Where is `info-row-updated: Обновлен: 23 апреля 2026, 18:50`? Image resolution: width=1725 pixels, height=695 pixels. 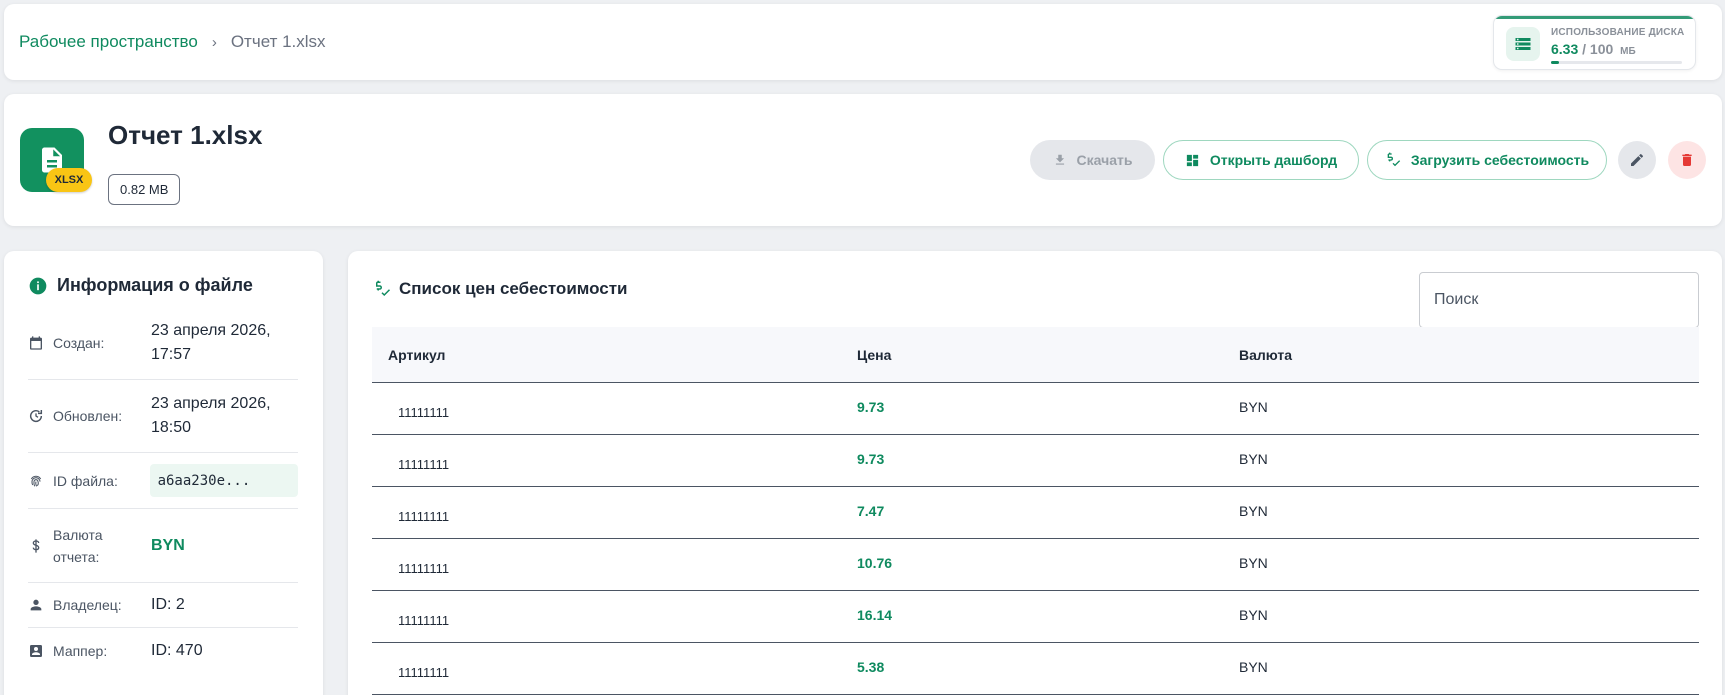
info-row-updated: Обновлен: 23 апреля 2026, 18:50 is located at coordinates (163, 416).